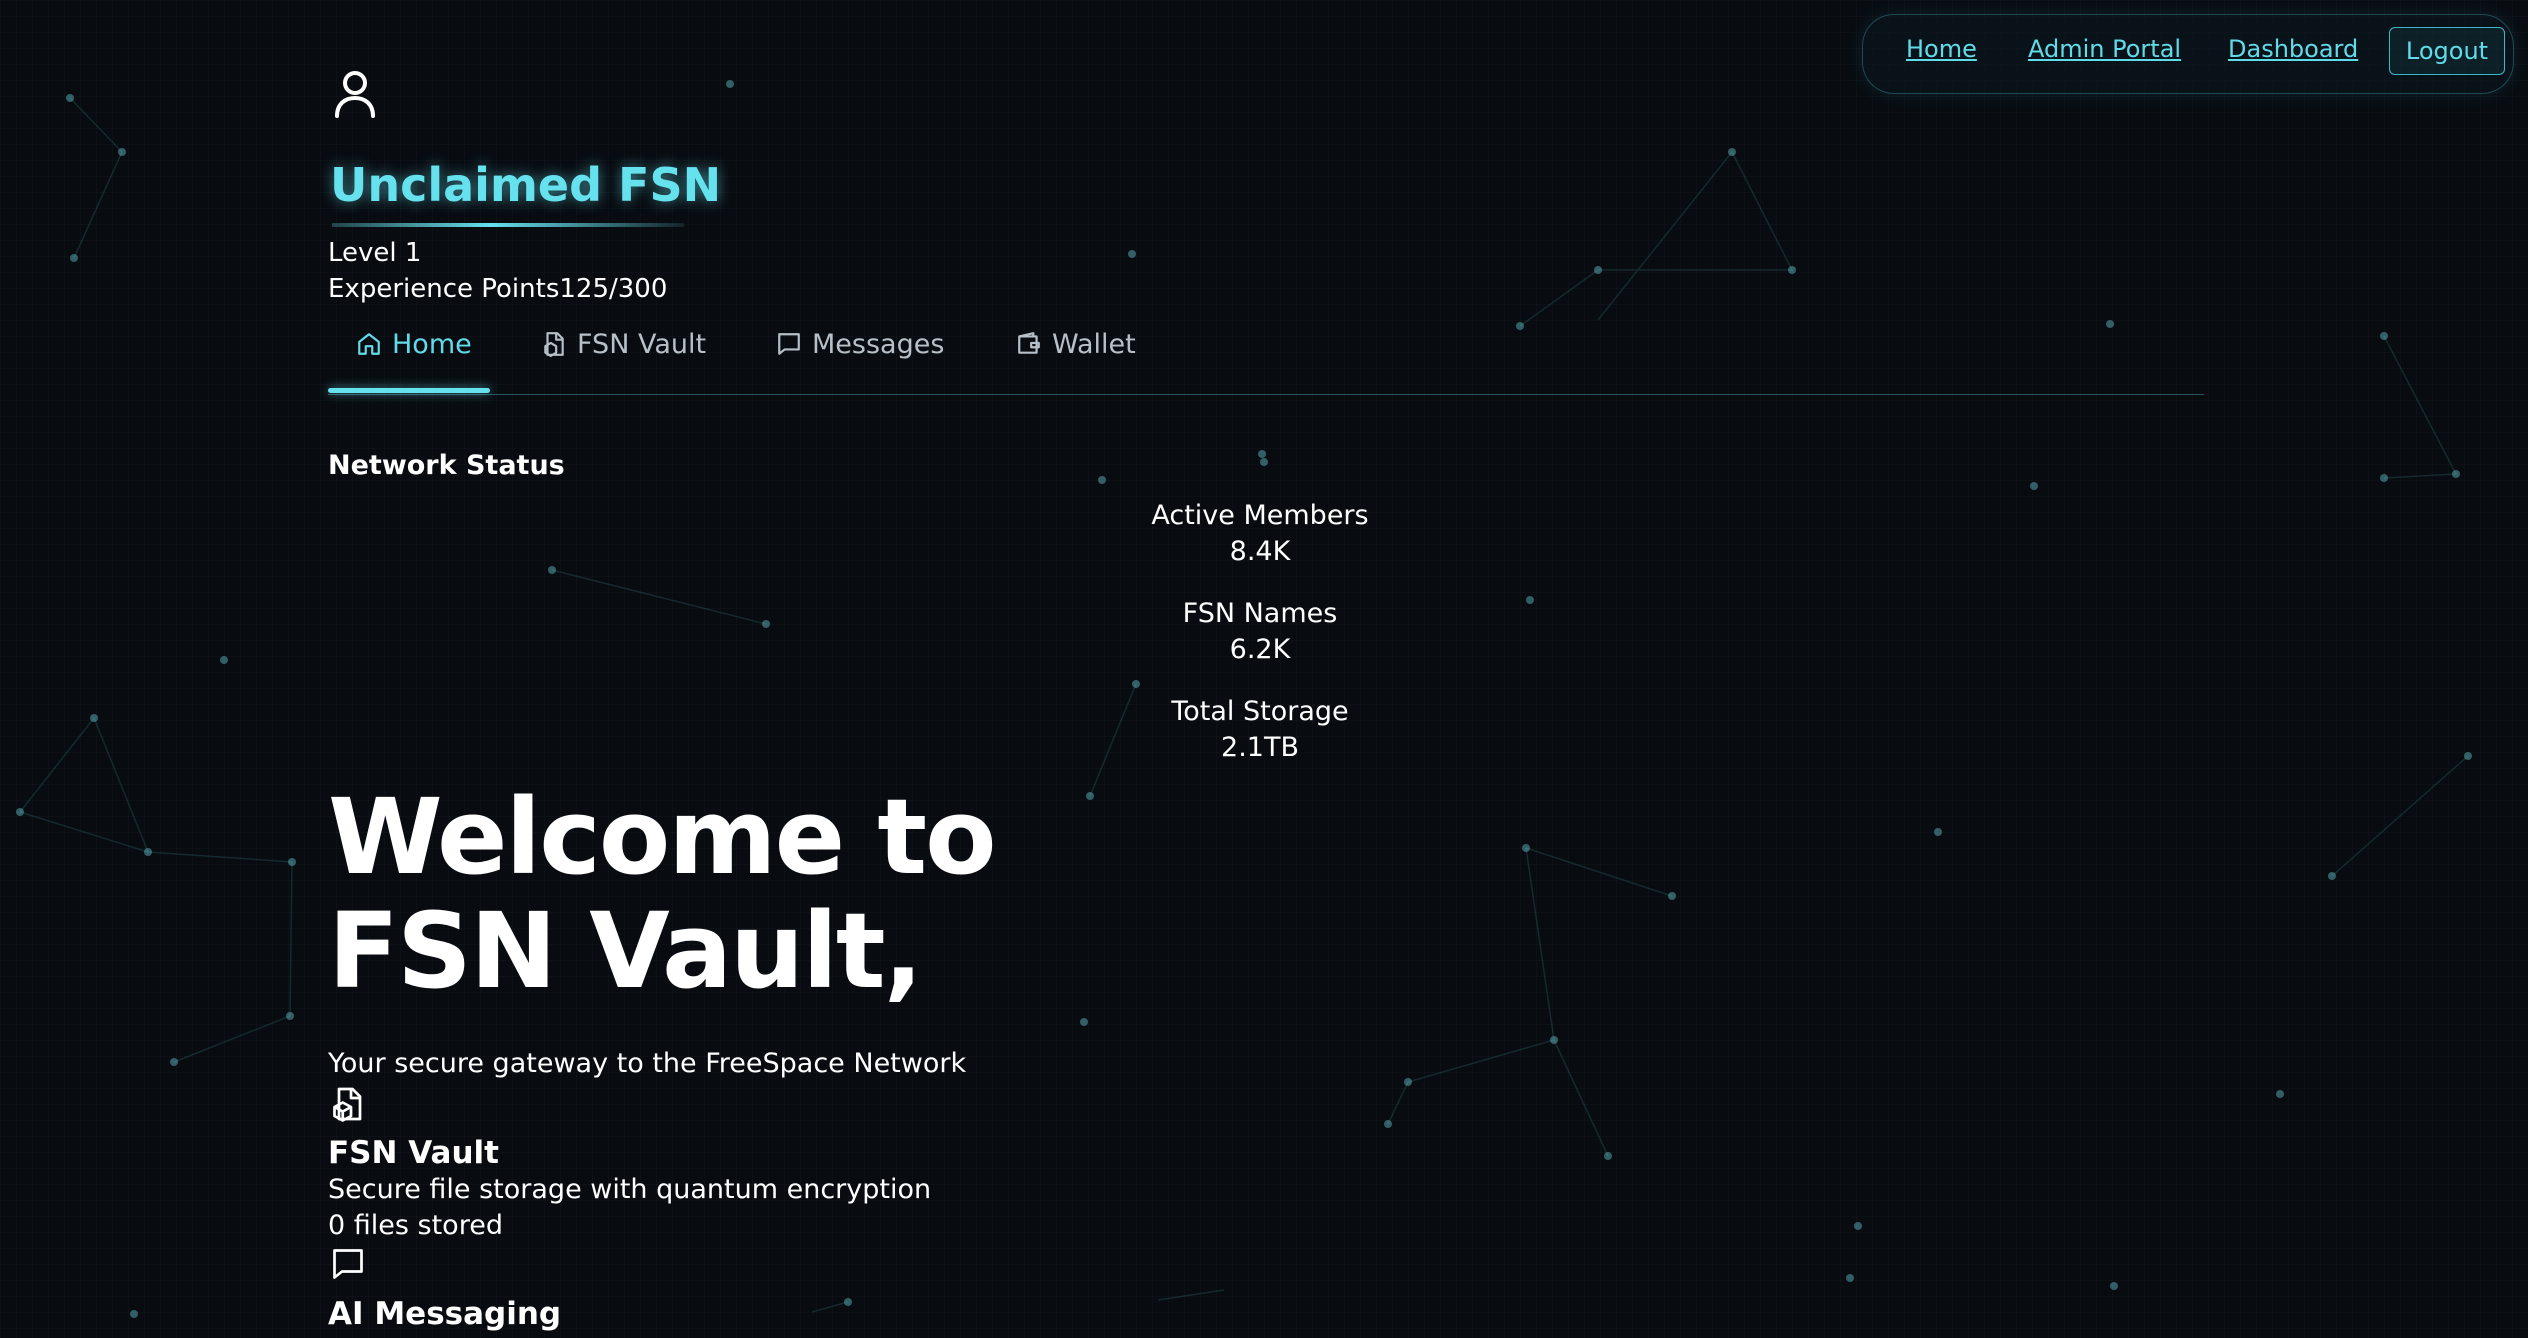 This screenshot has width=2528, height=1338. I want to click on user-icon, so click(355, 94).